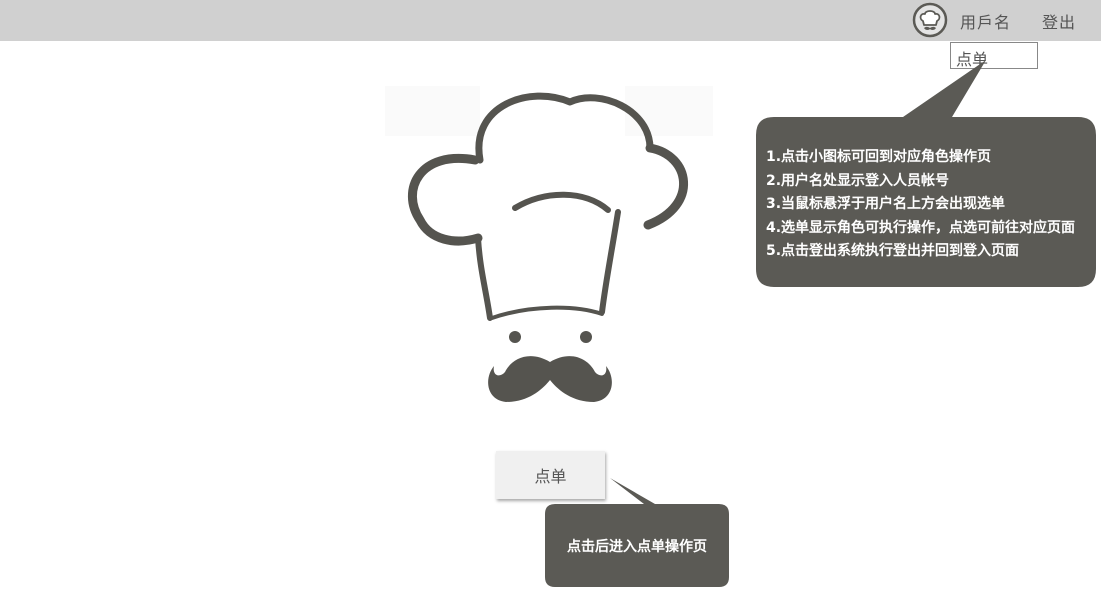  Describe the element at coordinates (879, 157) in the screenshot. I see `annotation-line: 1.点击小图标可回到对应角色操作页` at that location.